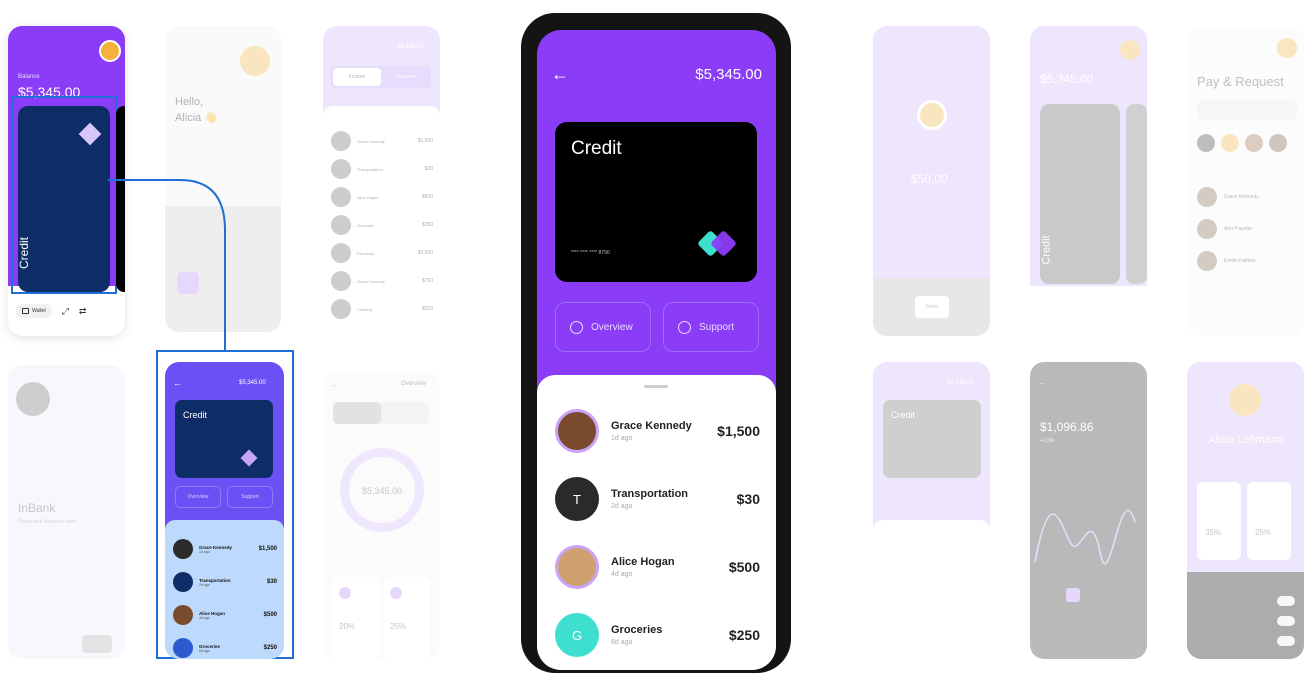  I want to click on credit-card: Credit **** **** **** 8790, so click(656, 202).